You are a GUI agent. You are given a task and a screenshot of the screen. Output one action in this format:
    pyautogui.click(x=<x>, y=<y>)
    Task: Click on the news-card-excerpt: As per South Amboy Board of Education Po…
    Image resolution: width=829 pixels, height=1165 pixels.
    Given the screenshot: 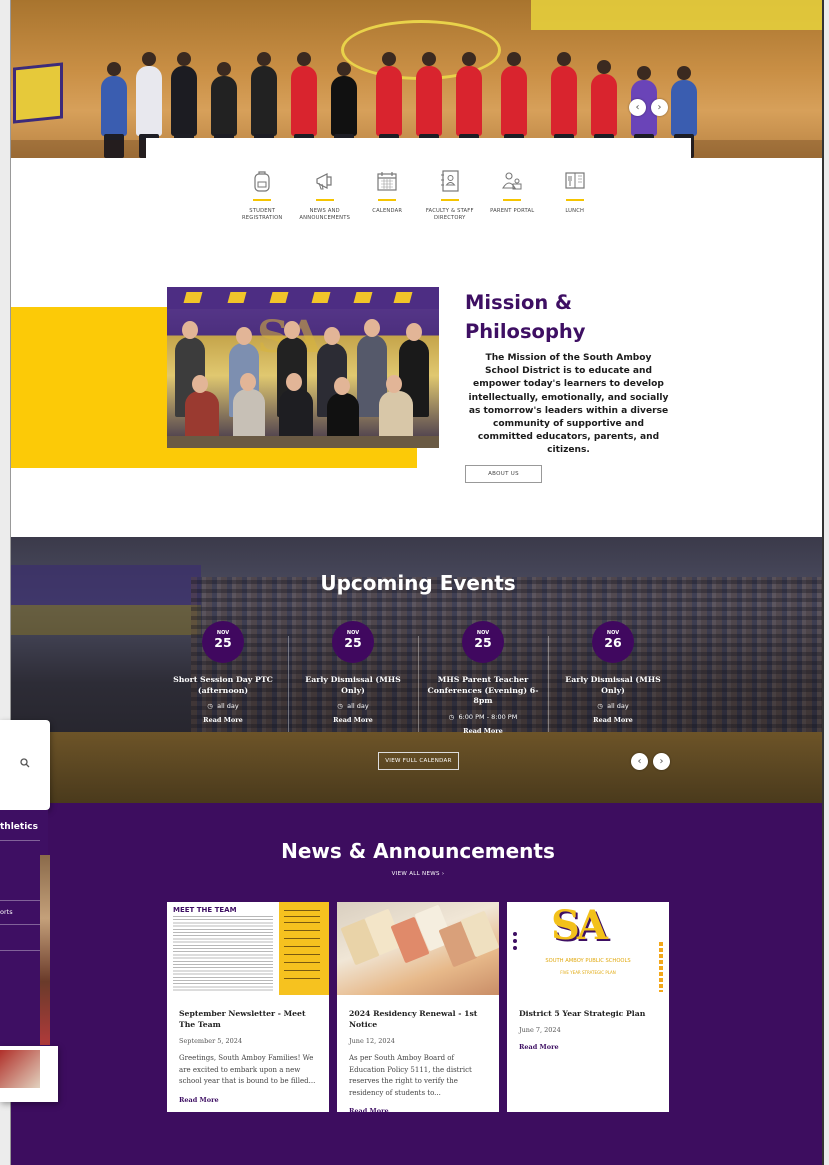 What is the action you would take?
    pyautogui.click(x=410, y=1075)
    